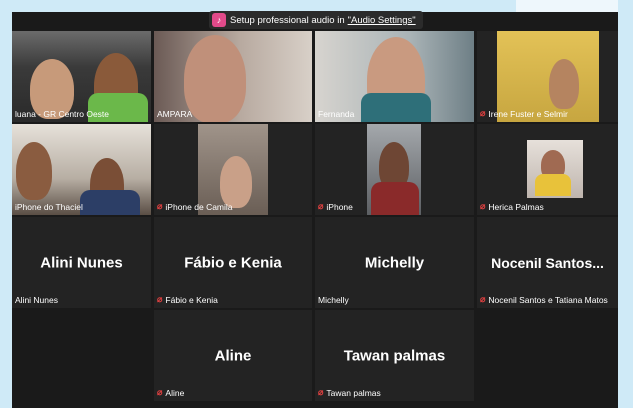 The image size is (633, 408). I want to click on participant-display-name: Tawan palmas, so click(394, 355).